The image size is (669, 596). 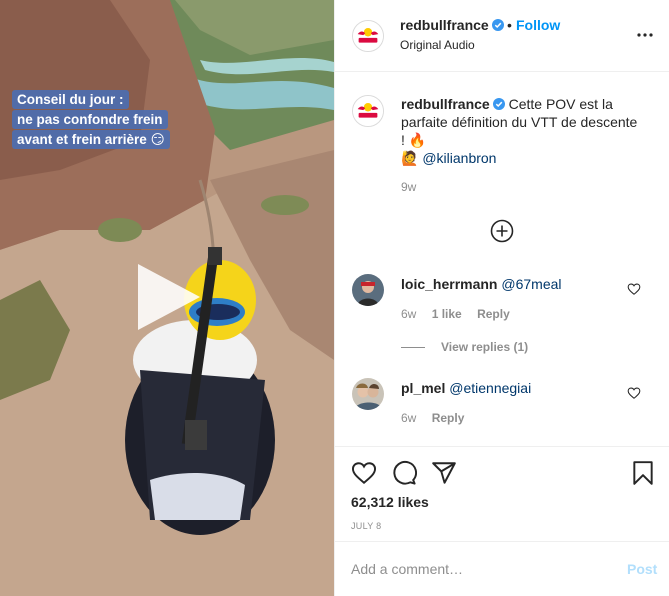 I want to click on caption-mention: @kilianbron, so click(x=459, y=158).